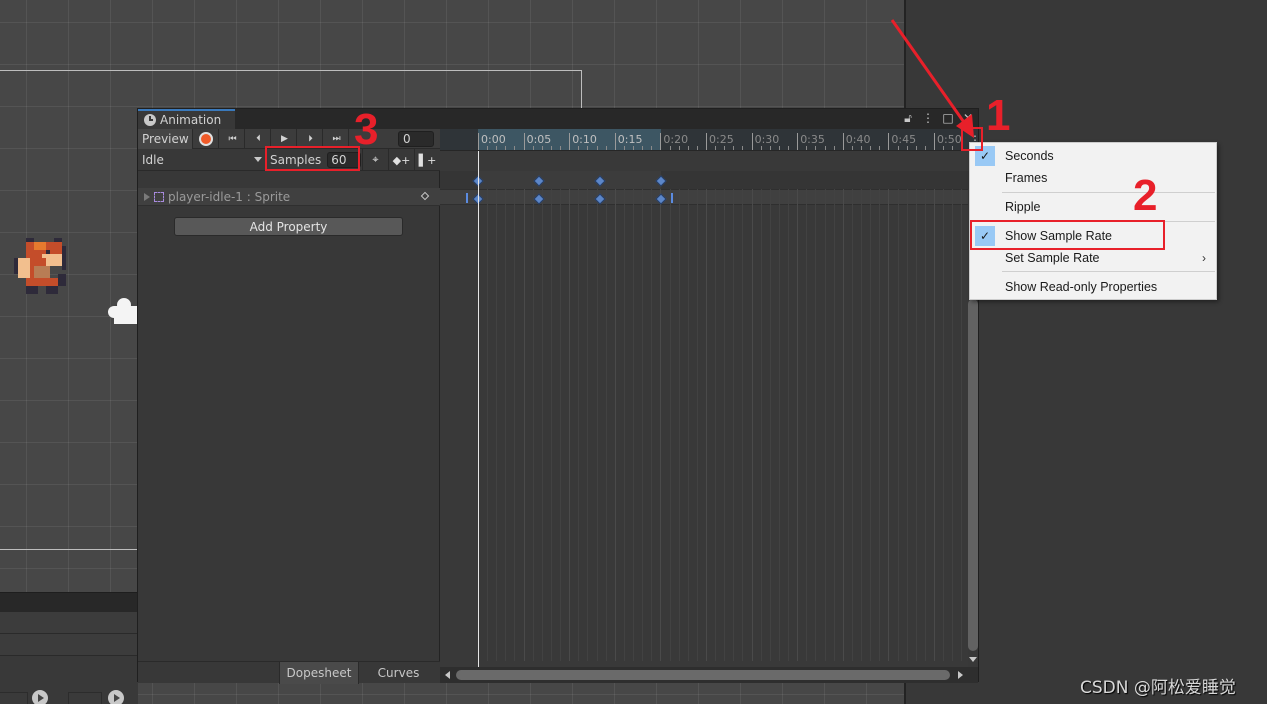 The height and width of the screenshot is (704, 1267). Describe the element at coordinates (366, 129) in the screenshot. I see `annotation-number-3: 3` at that location.